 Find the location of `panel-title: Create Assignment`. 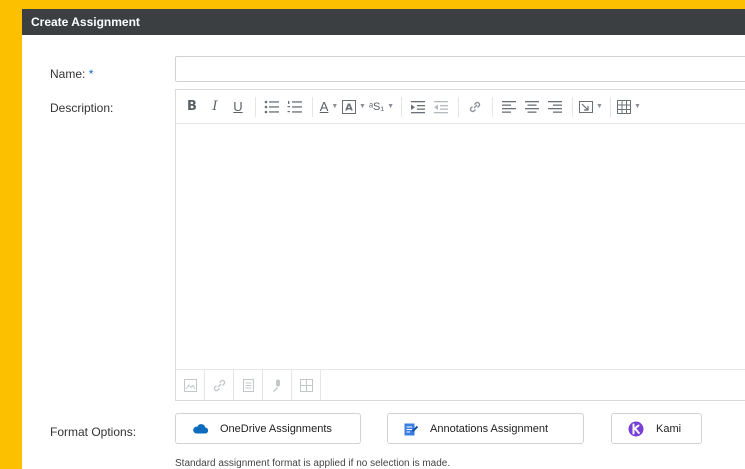

panel-title: Create Assignment is located at coordinates (383, 22).